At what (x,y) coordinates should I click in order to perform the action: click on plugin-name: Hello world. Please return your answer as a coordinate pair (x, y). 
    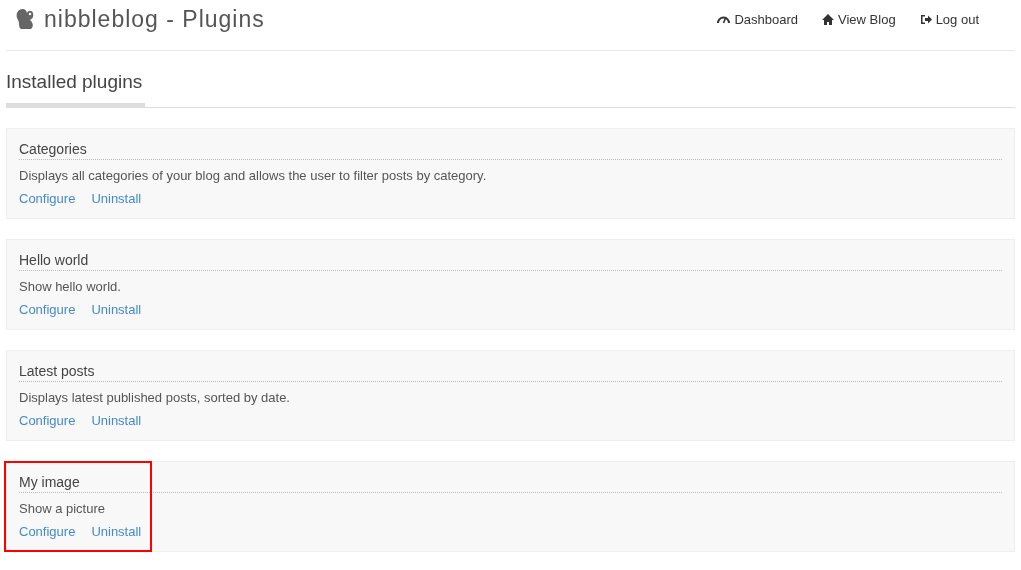
    Looking at the image, I should click on (510, 261).